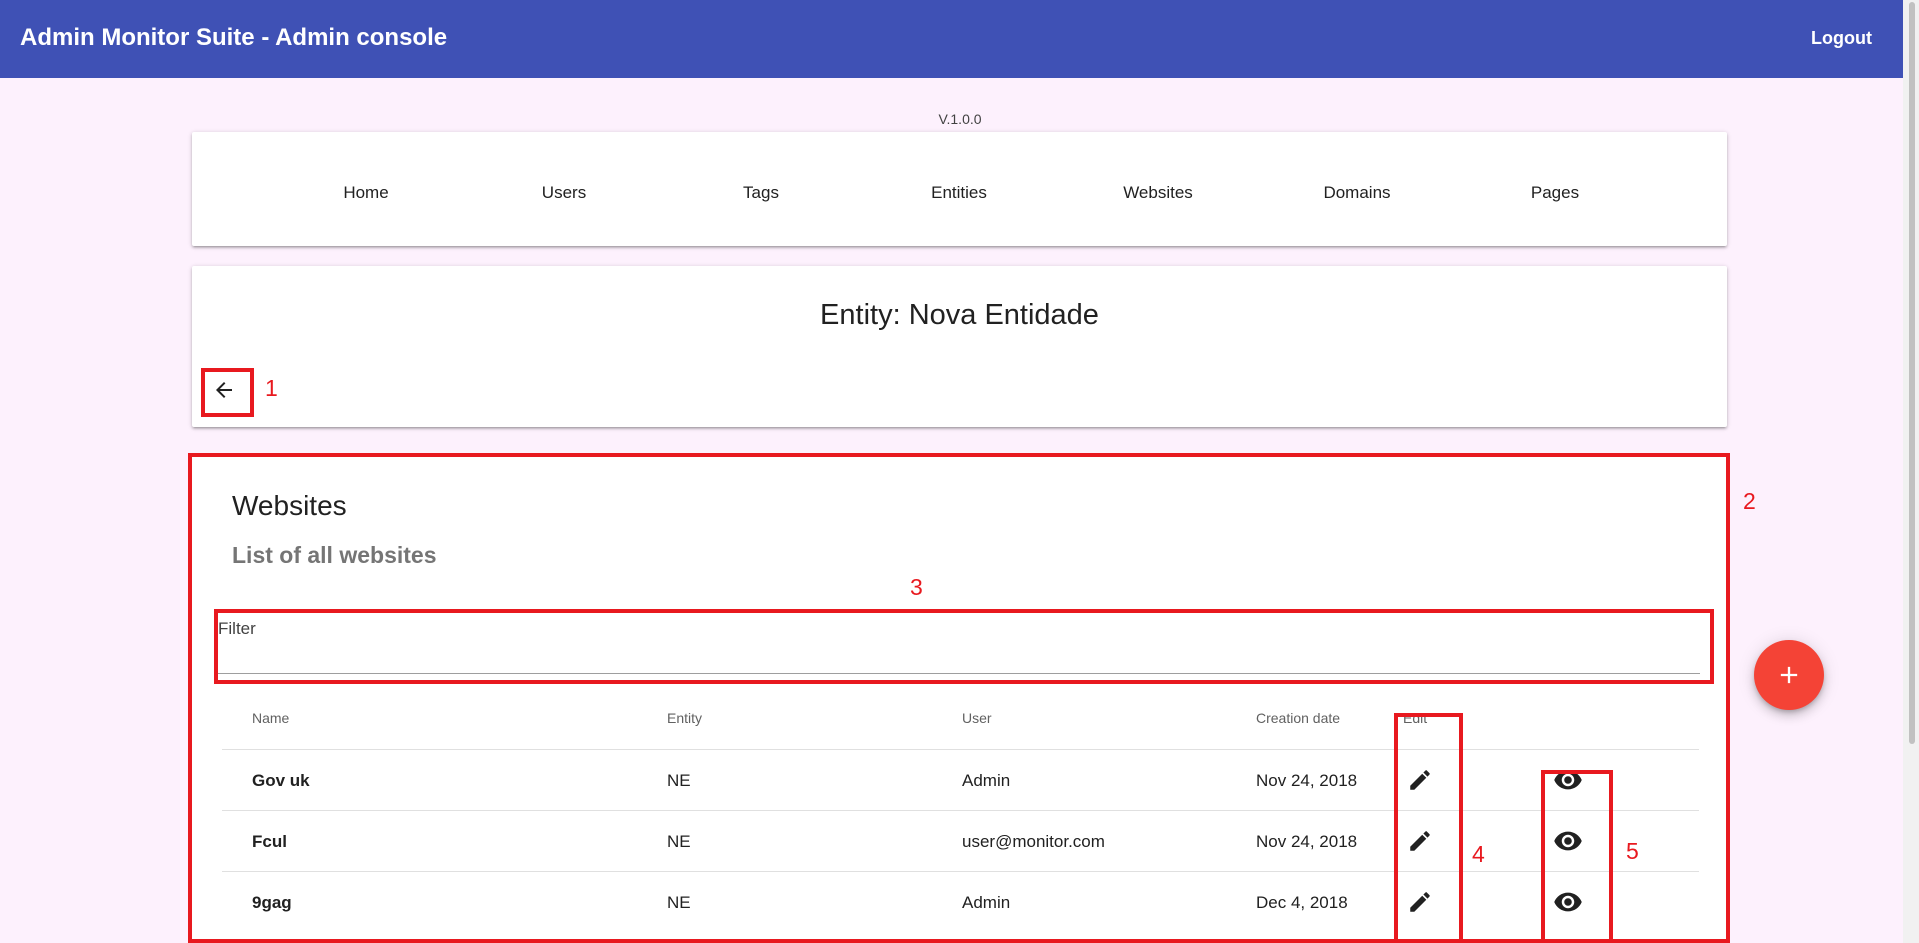 The width and height of the screenshot is (1919, 943). Describe the element at coordinates (1912, 373) in the screenshot. I see `scrollbar-thumb` at that location.